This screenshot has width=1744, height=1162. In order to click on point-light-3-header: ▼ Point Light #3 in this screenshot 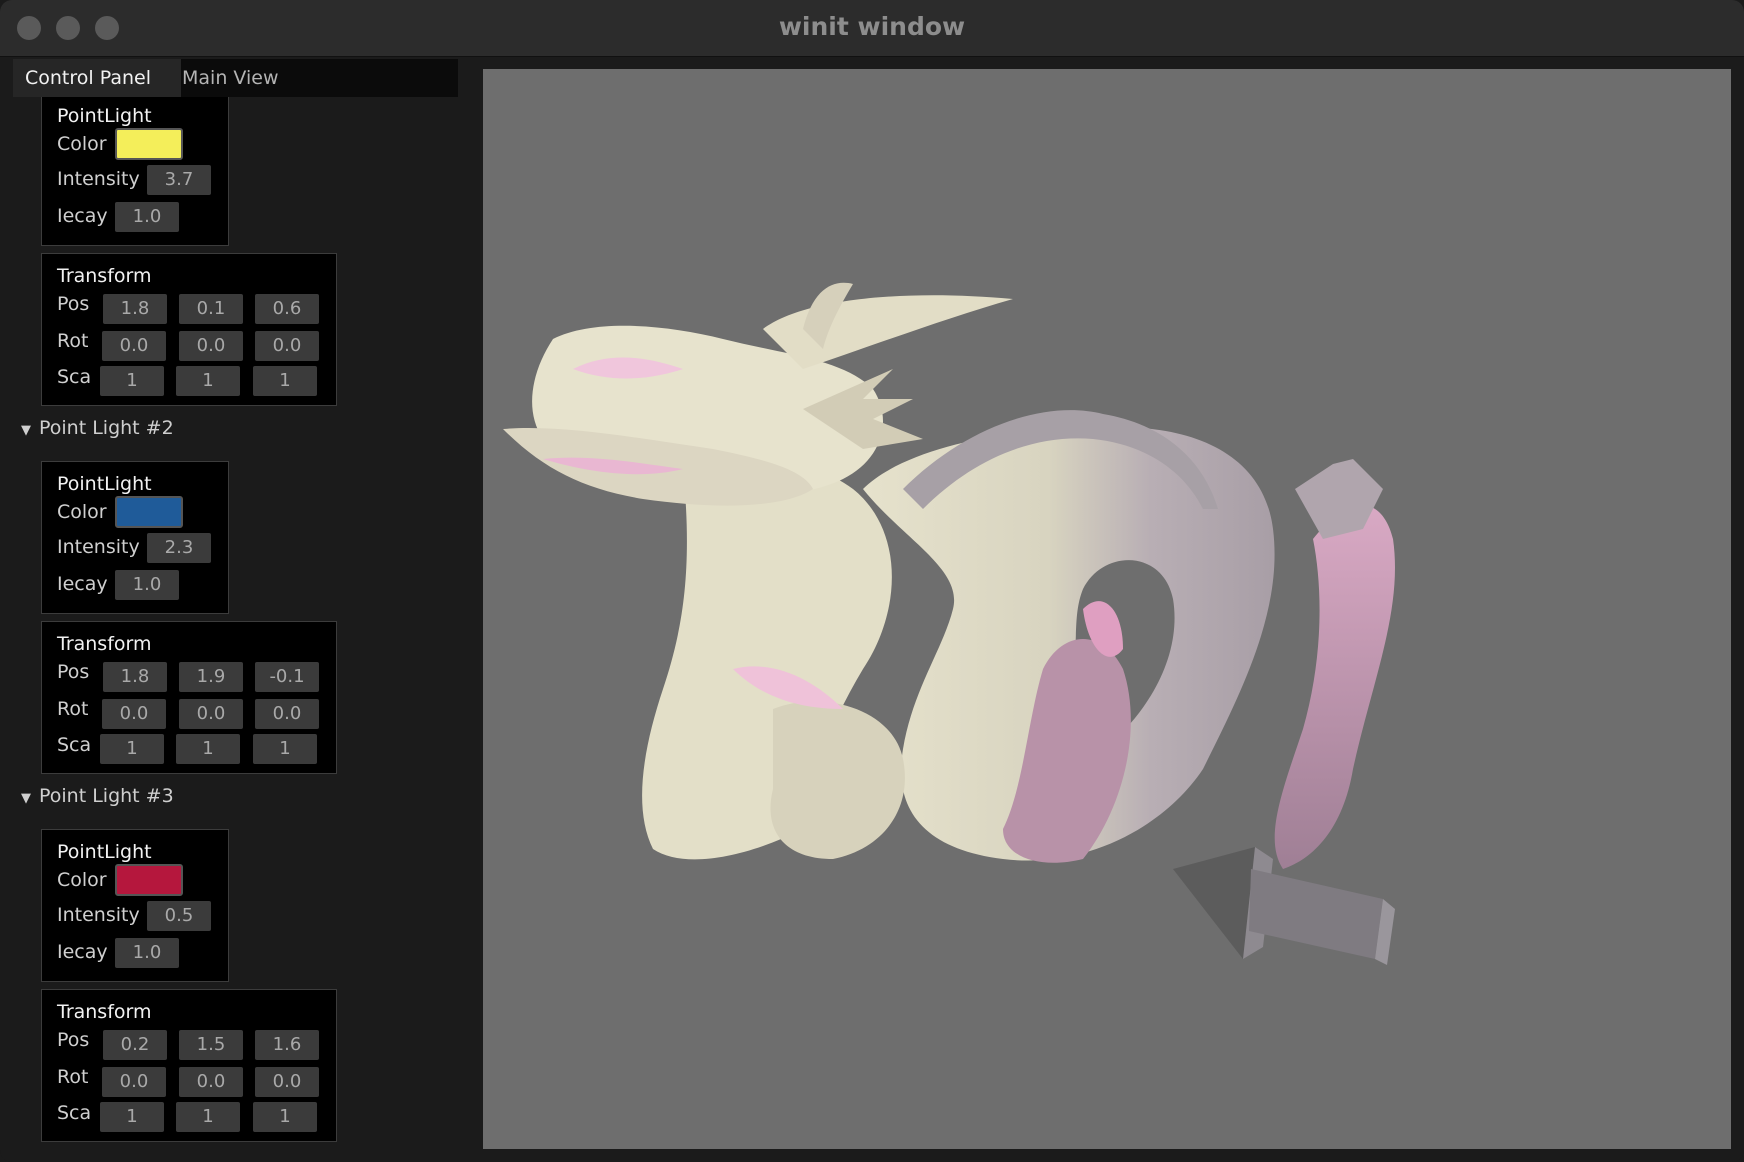, I will do `click(97, 796)`.